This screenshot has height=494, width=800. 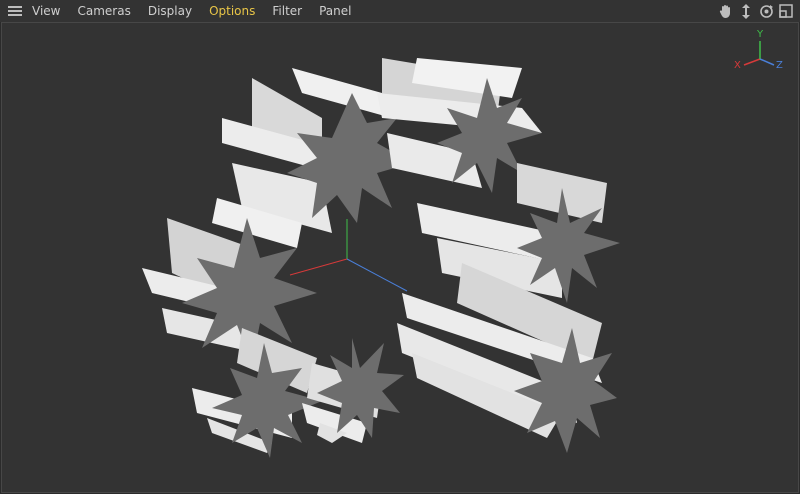 I want to click on hand-pan-icon, so click(x=726, y=11).